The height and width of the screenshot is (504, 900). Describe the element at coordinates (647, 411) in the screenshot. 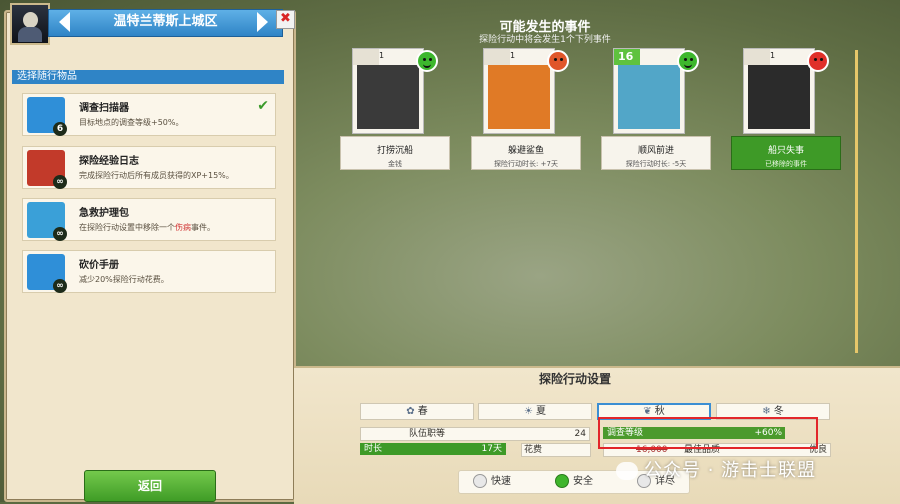

I see `leaf-icon: ❦` at that location.